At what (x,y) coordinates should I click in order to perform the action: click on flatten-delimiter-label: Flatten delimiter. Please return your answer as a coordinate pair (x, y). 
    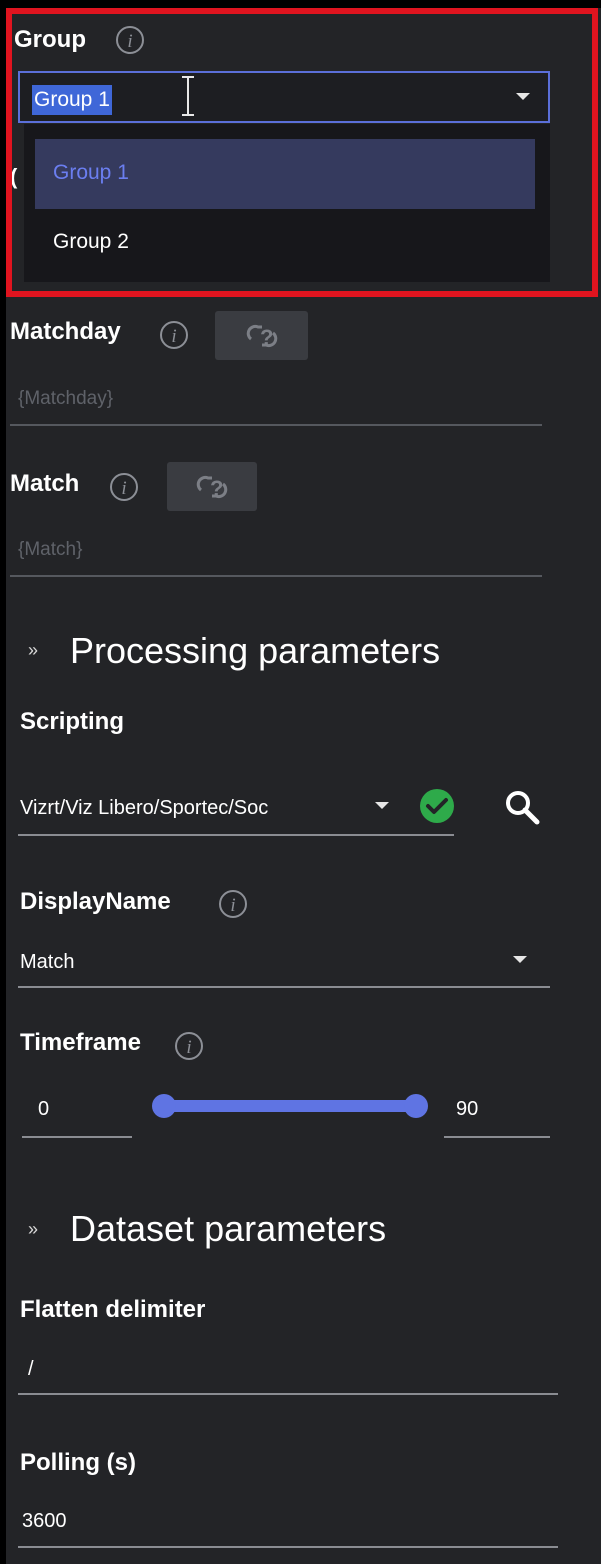
    Looking at the image, I should click on (113, 1309).